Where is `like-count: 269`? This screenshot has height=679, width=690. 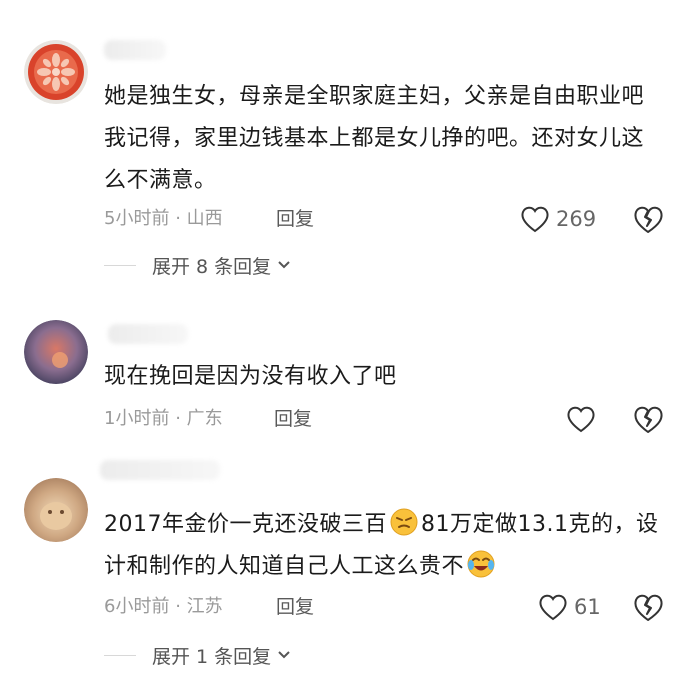 like-count: 269 is located at coordinates (576, 219).